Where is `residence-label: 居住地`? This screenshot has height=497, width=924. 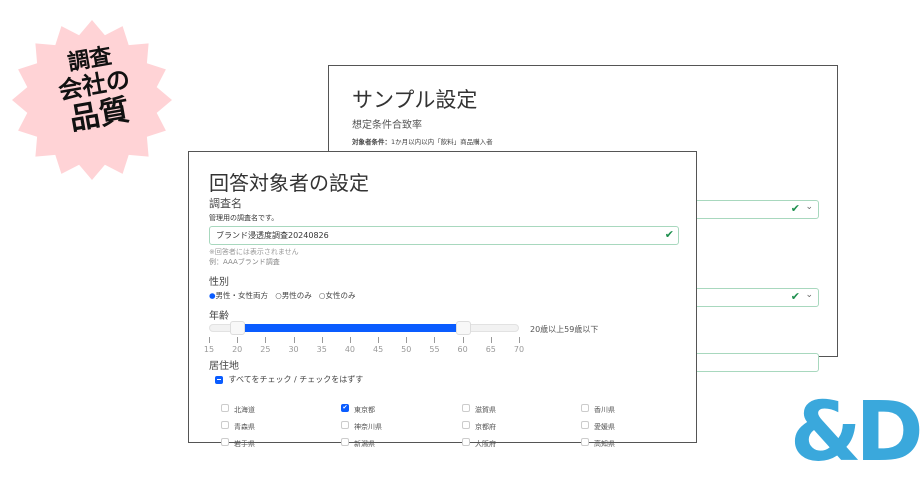 residence-label: 居住地 is located at coordinates (224, 366).